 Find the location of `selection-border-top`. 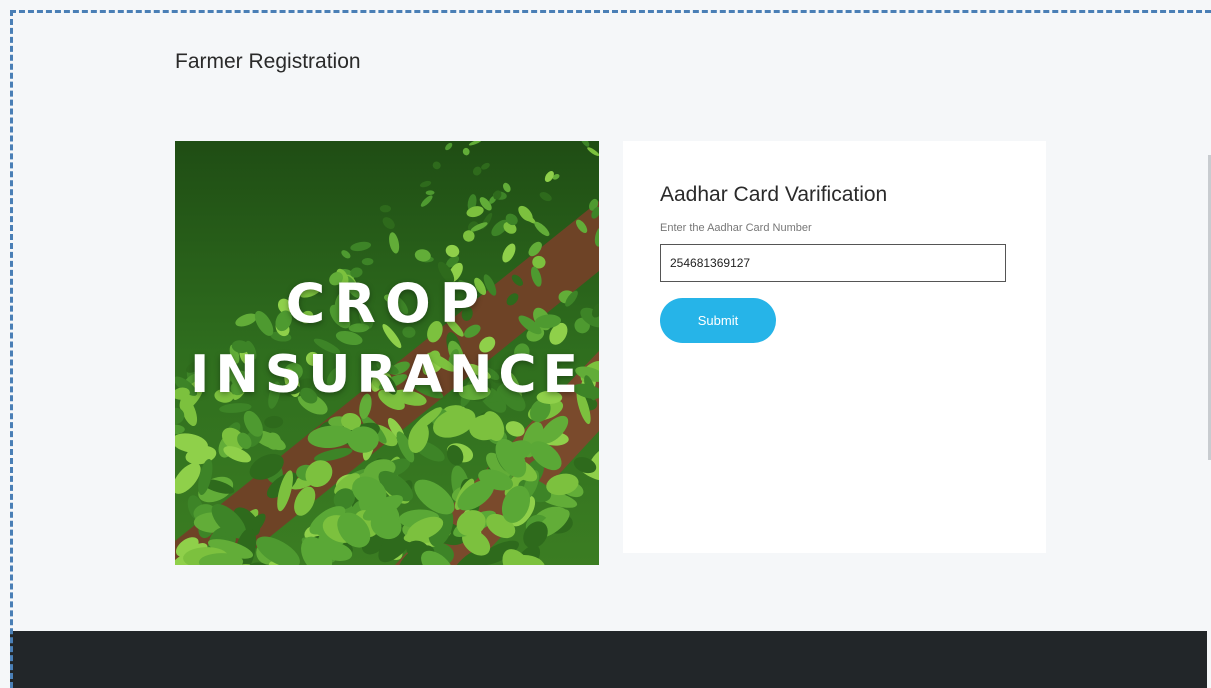

selection-border-top is located at coordinates (610, 11).